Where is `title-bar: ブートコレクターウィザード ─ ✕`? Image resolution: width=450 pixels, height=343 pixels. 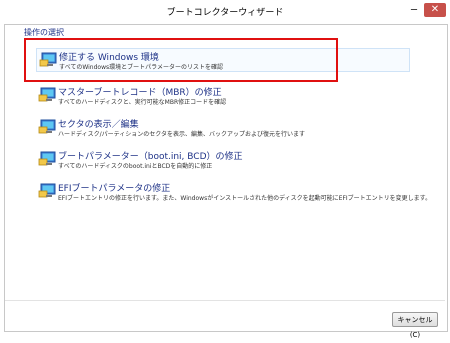
title-bar: ブートコレクターウィザード ─ ✕ is located at coordinates (225, 12).